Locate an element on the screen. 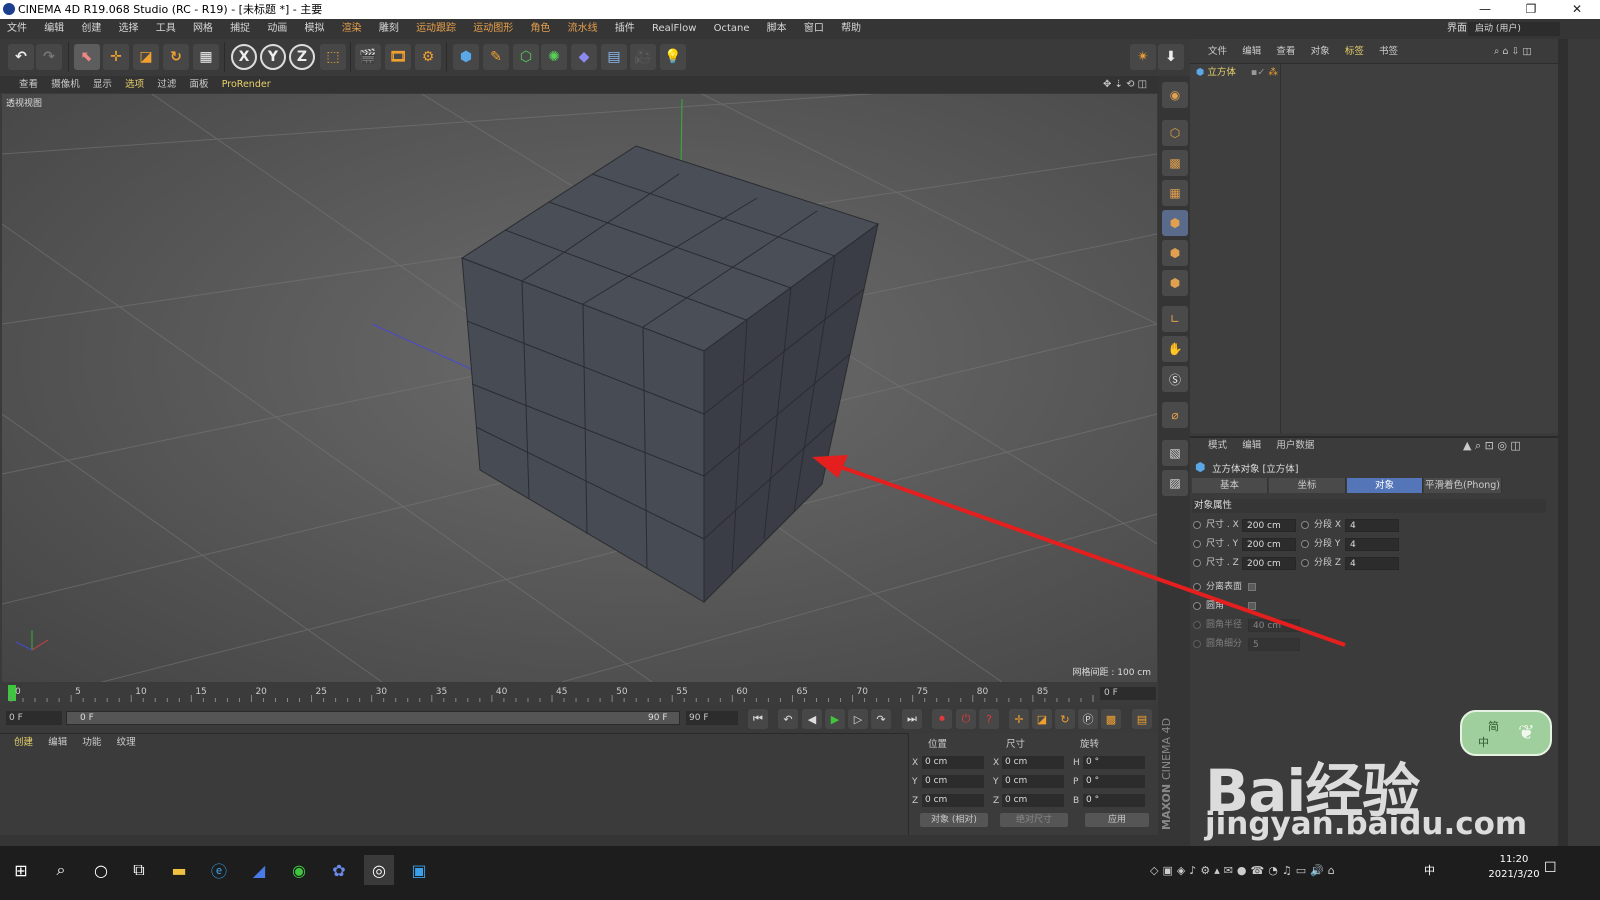 The height and width of the screenshot is (900, 1600). max-frame-field: 90 F is located at coordinates (712, 718).